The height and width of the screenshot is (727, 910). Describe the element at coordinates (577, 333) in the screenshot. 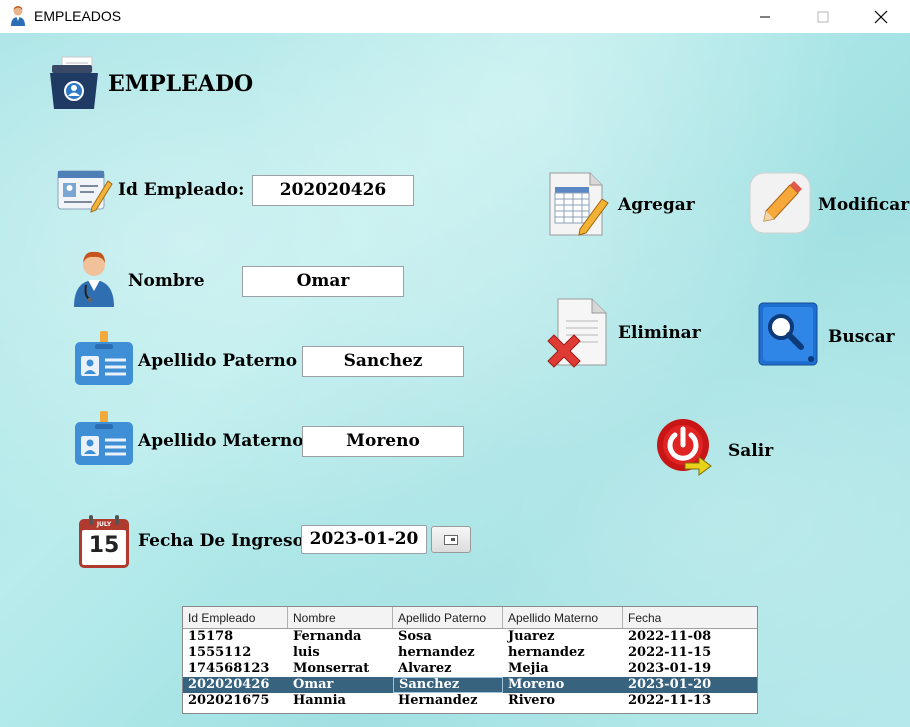

I see `document-delete-icon` at that location.